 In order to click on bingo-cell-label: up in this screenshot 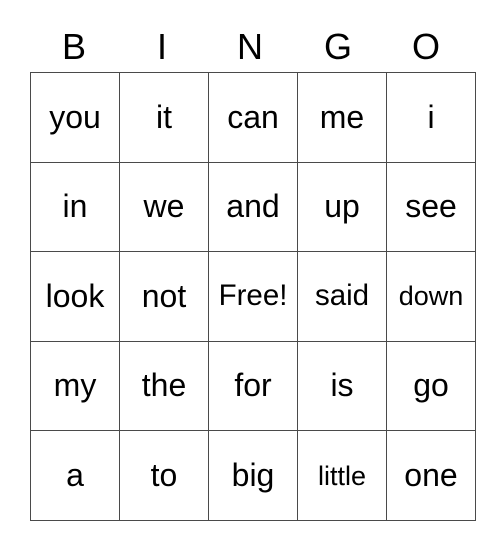, I will do `click(342, 206)`.